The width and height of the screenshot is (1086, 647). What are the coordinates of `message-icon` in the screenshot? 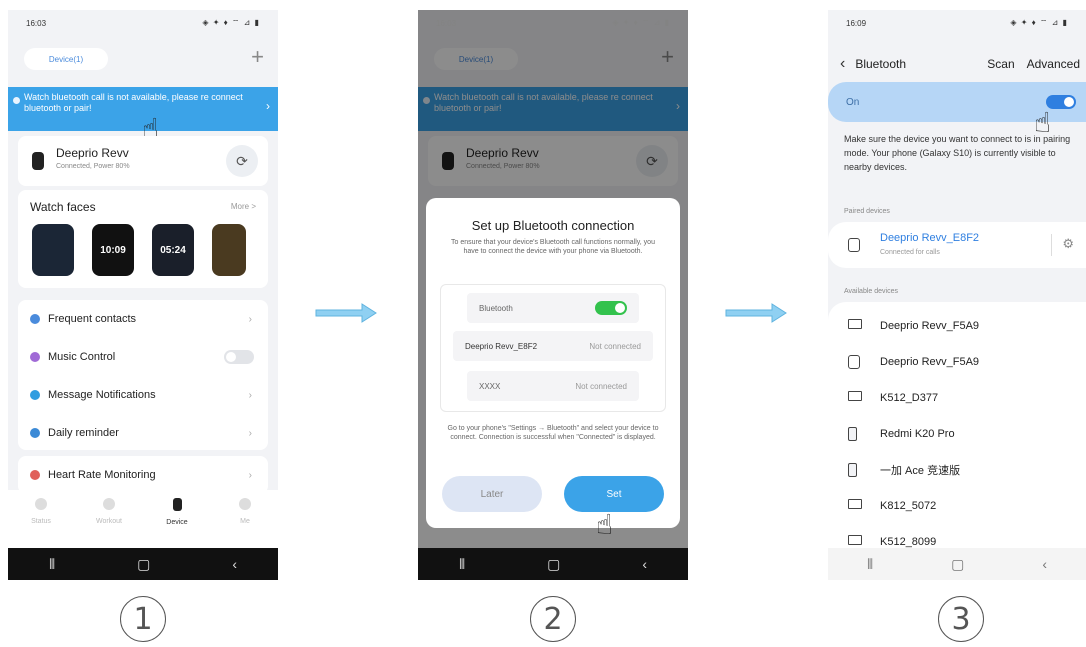 It's located at (35, 395).